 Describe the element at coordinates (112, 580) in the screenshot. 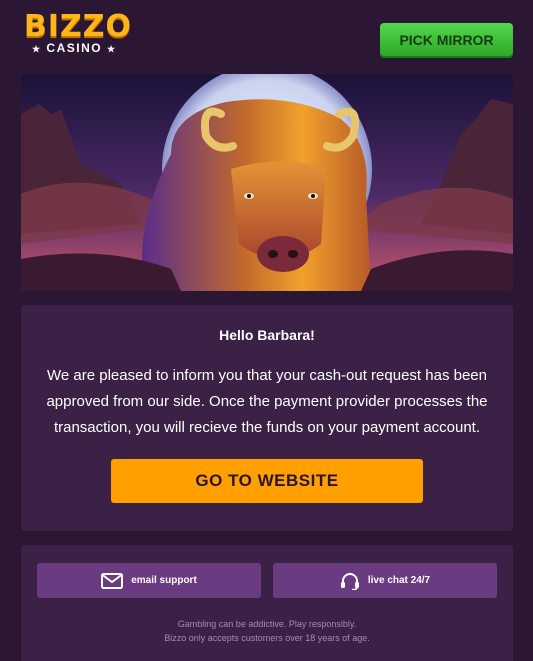

I see `envelope-icon` at that location.